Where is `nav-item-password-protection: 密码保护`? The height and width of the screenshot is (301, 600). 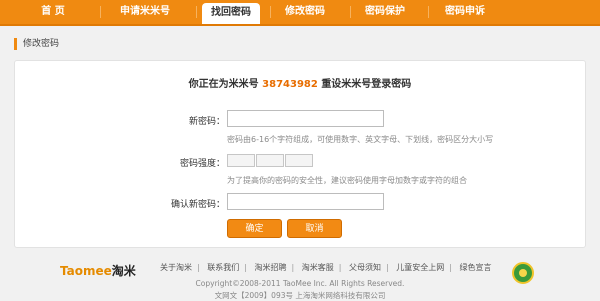
nav-item-password-protection: 密码保护 is located at coordinates (385, 12).